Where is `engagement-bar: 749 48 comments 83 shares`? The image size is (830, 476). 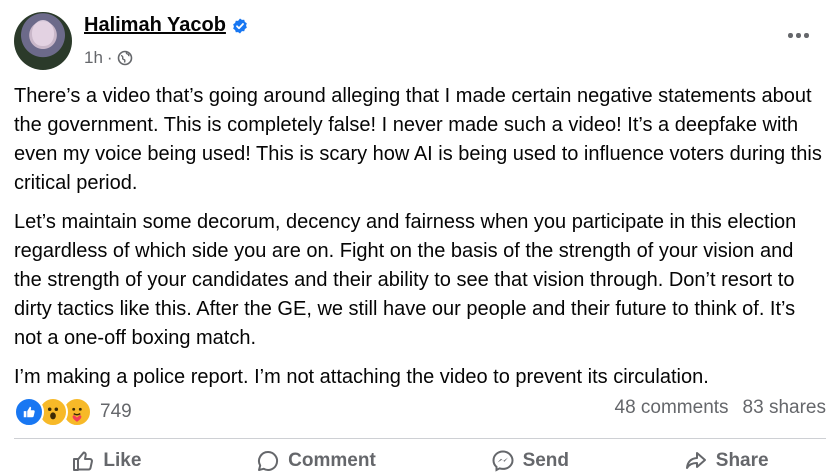 engagement-bar: 749 48 comments 83 shares is located at coordinates (420, 412).